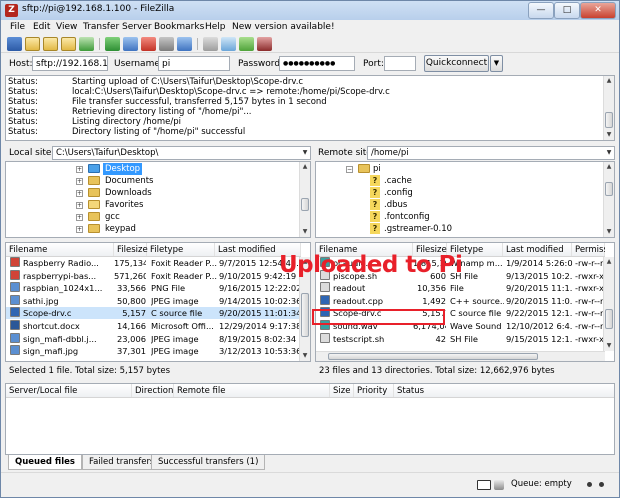  Describe the element at coordinates (41, 27) in the screenshot. I see `menu-edit: Edit` at that location.